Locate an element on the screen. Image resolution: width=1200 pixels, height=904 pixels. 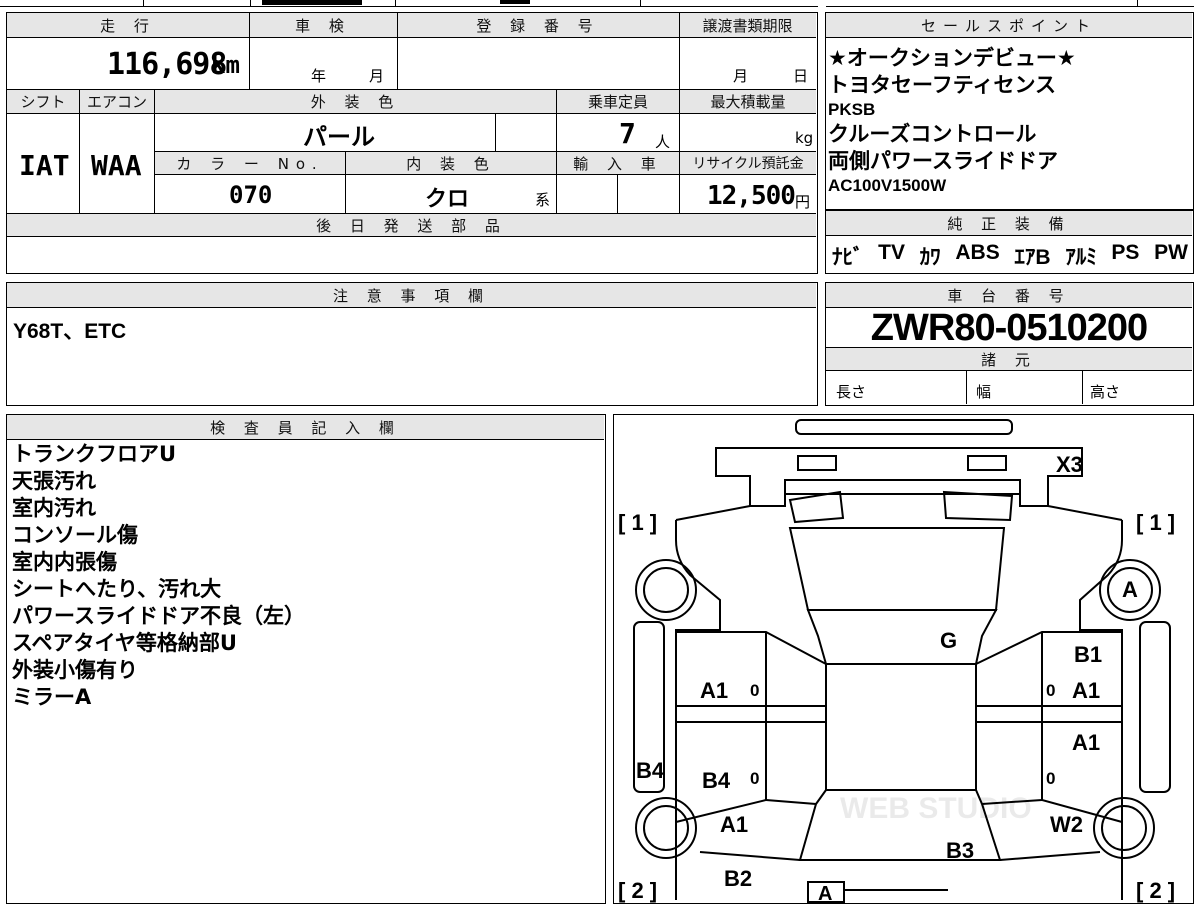
mark-zero-left-front: 0 is located at coordinates (754, 690).